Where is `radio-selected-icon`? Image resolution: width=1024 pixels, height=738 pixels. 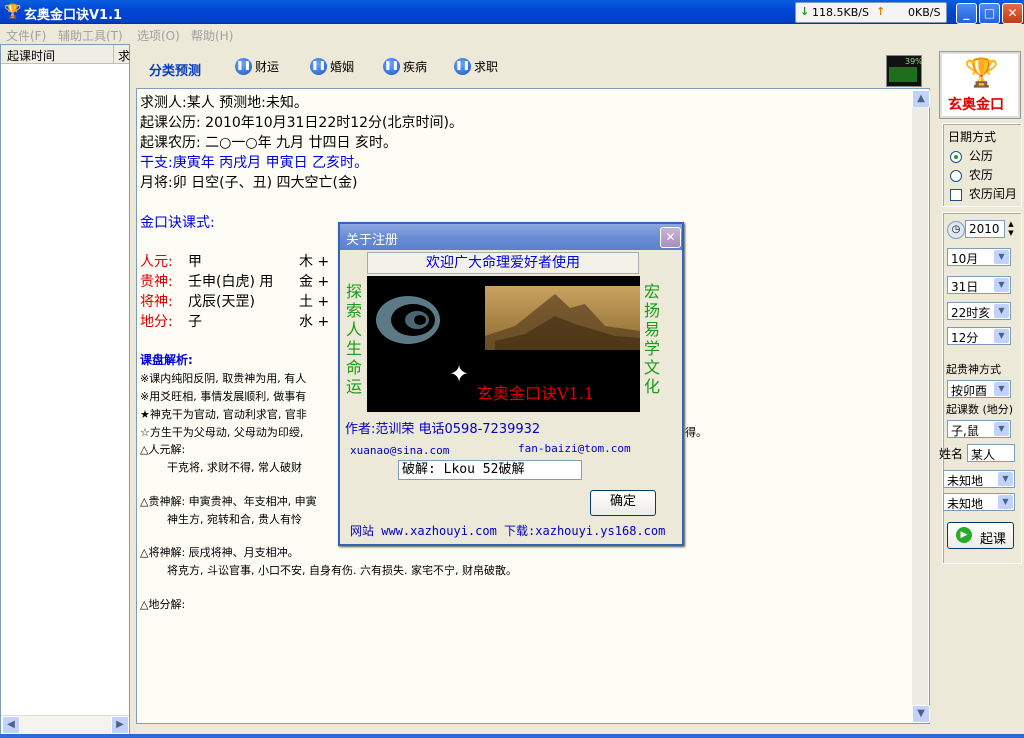 radio-selected-icon is located at coordinates (956, 156).